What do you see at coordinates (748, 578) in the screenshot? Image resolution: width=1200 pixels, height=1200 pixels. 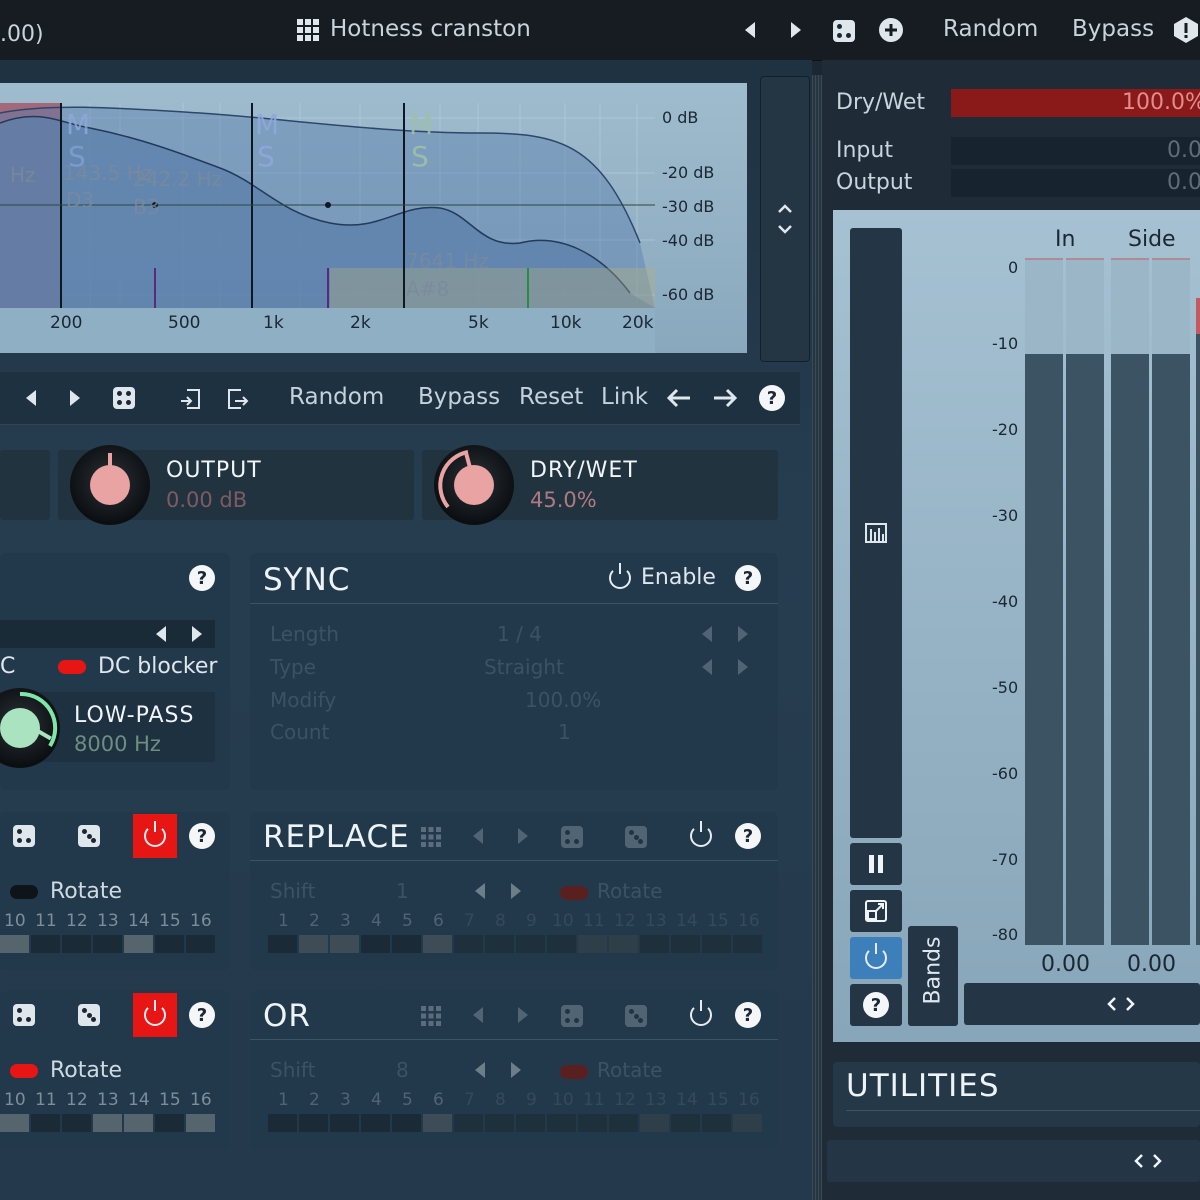 I see `sync-help-icon: ?` at bounding box center [748, 578].